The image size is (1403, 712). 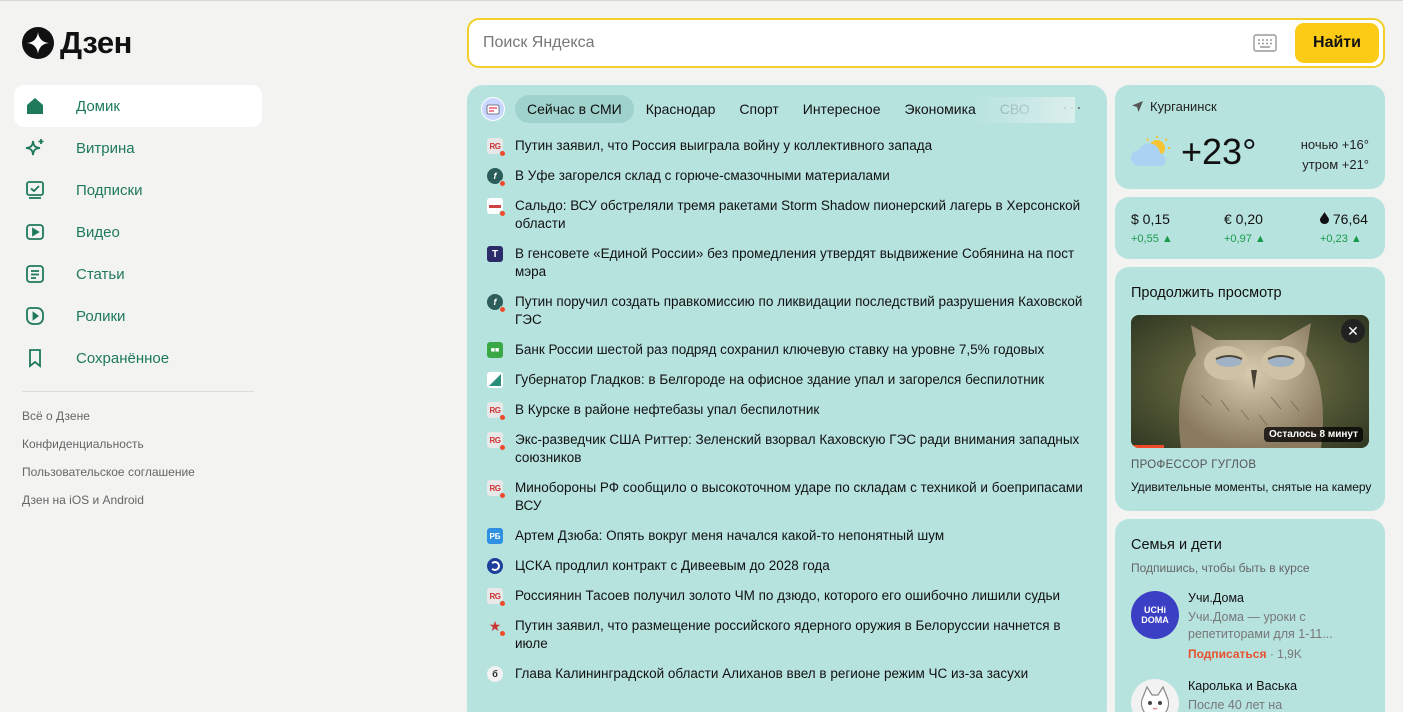 I want to click on tab-interesting: Интересное, so click(x=842, y=109).